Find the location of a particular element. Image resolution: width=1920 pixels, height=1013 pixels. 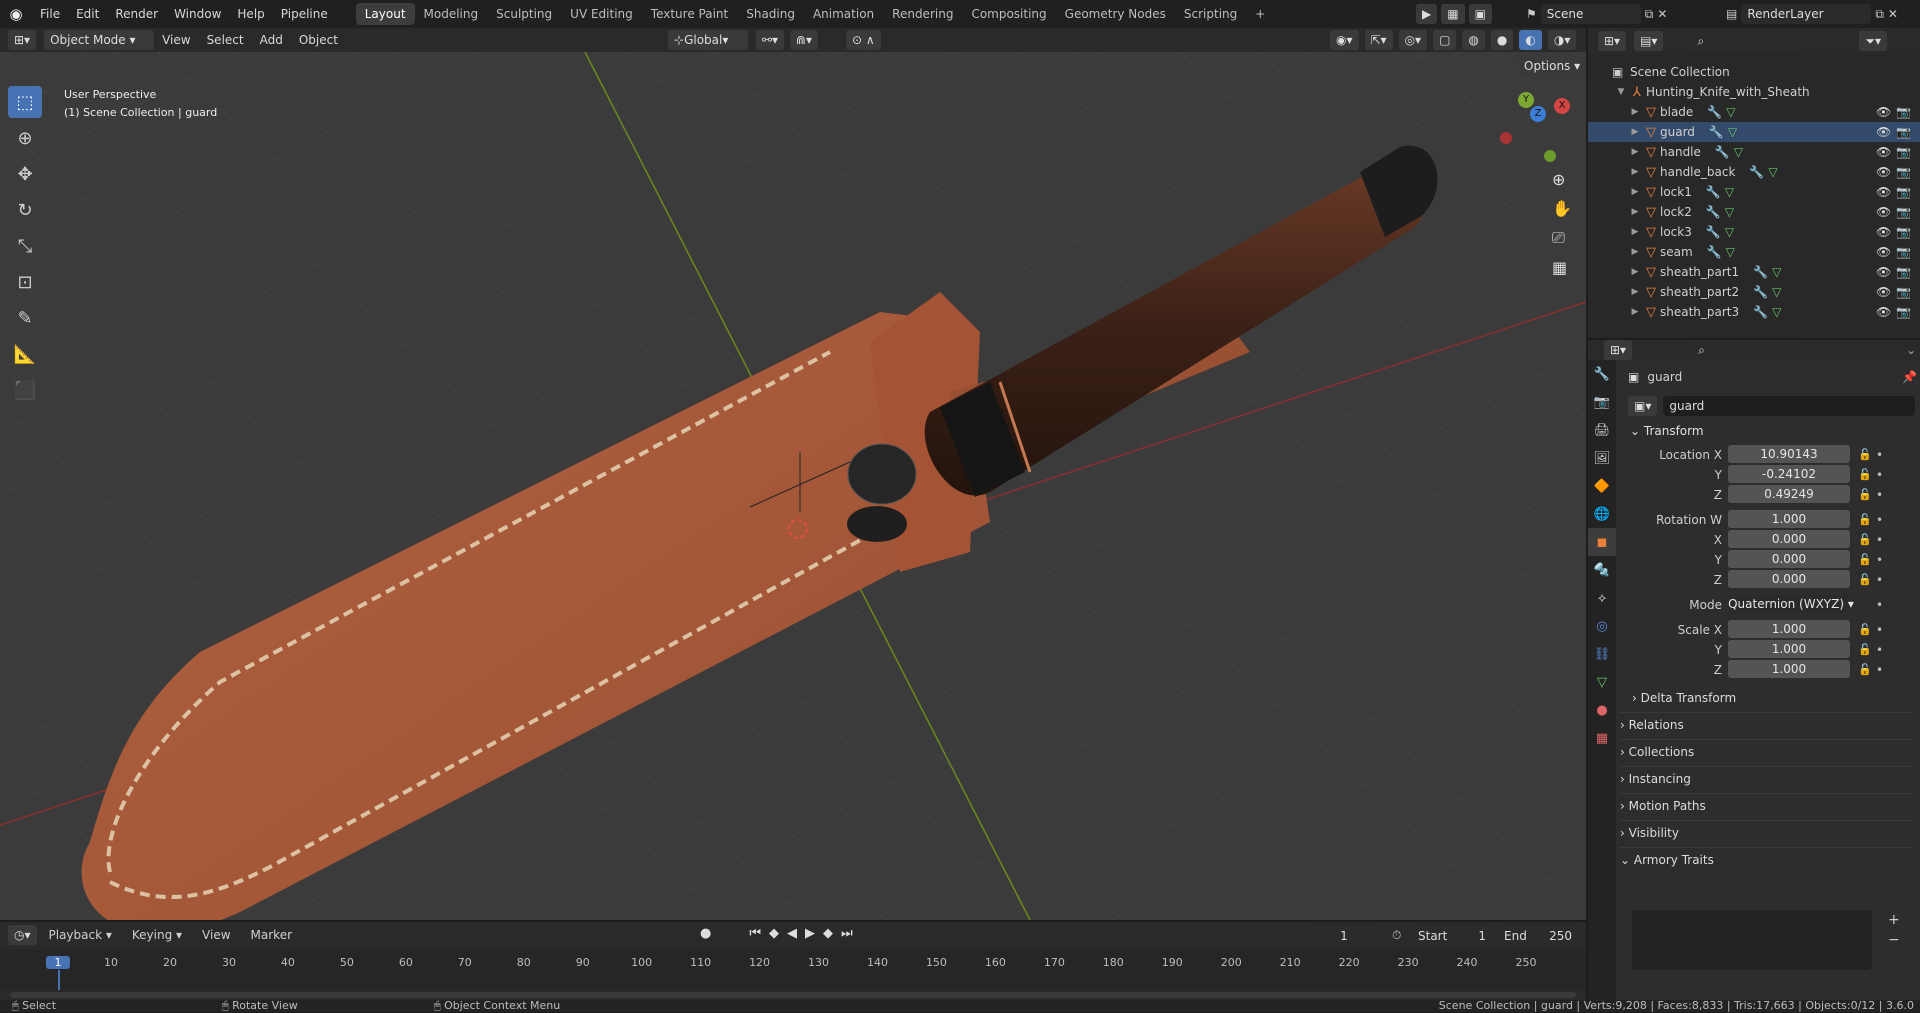

tab-texture-paint: Texture Paint is located at coordinates (689, 14).